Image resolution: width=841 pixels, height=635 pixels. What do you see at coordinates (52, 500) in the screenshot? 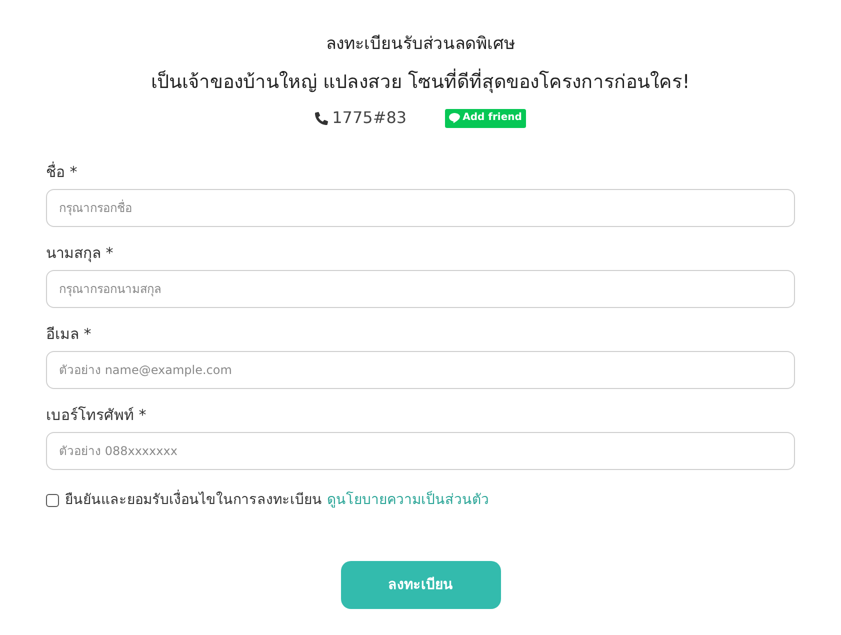
I see `consent-checkbox` at bounding box center [52, 500].